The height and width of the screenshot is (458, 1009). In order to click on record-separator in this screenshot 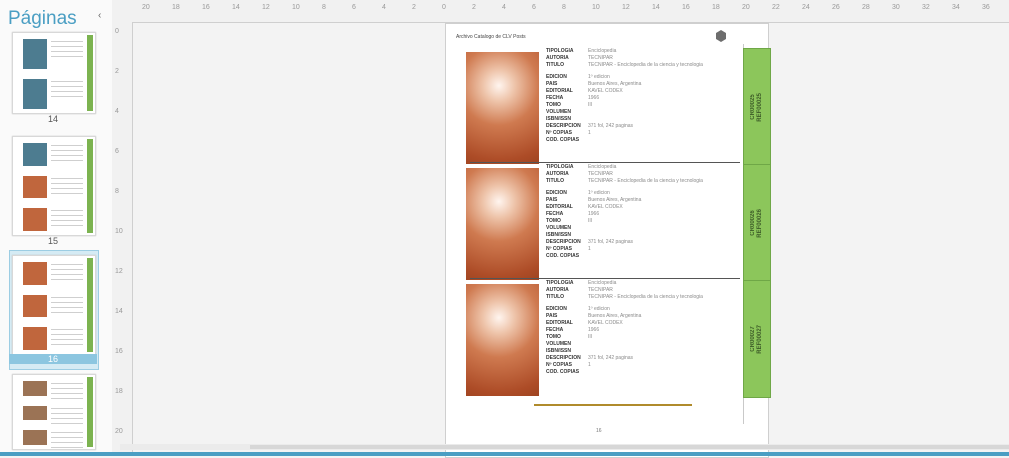, I will do `click(605, 162)`.